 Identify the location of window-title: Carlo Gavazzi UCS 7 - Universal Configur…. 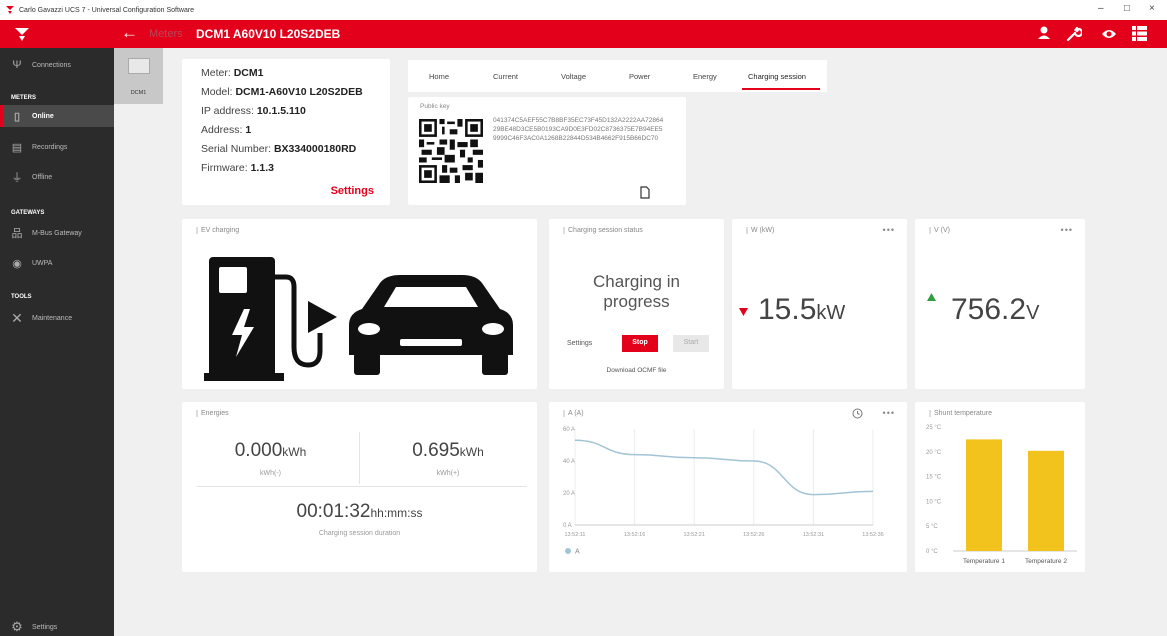
(107, 10).